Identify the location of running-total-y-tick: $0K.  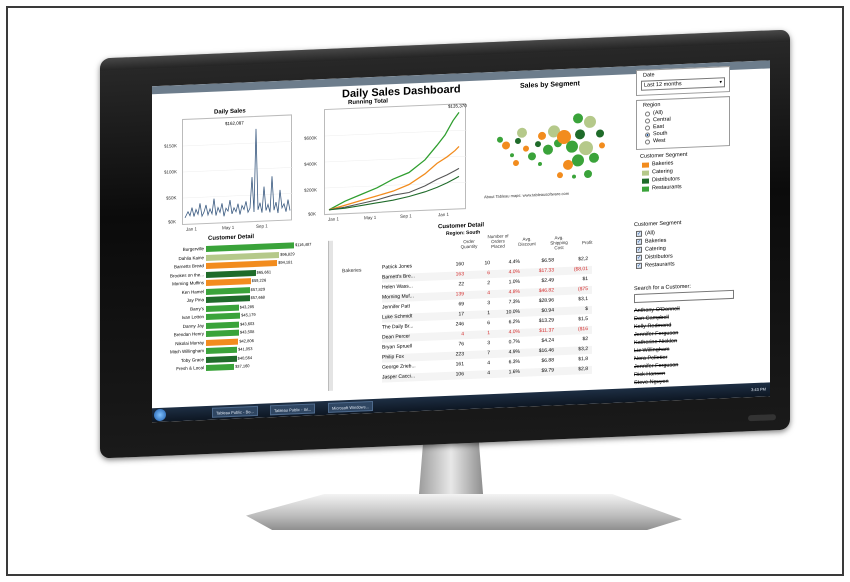
(312, 214).